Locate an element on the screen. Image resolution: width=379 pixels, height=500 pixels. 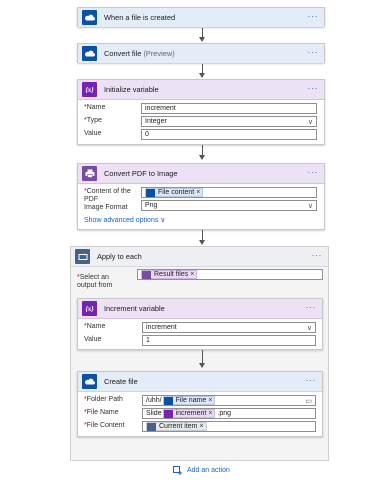
select-output-label: *Select an output from is located at coordinates (102, 282).